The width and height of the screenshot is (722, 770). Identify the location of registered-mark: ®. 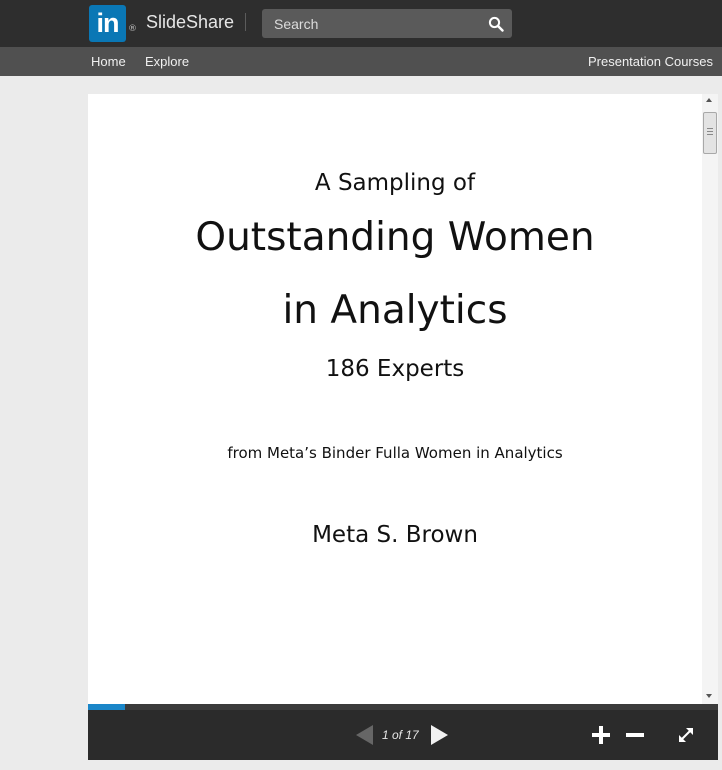
(132, 29).